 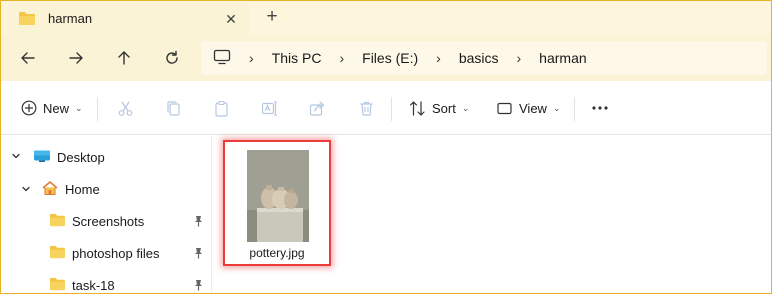 What do you see at coordinates (297, 58) in the screenshot?
I see `breadcrumb-this-pc: This PC` at bounding box center [297, 58].